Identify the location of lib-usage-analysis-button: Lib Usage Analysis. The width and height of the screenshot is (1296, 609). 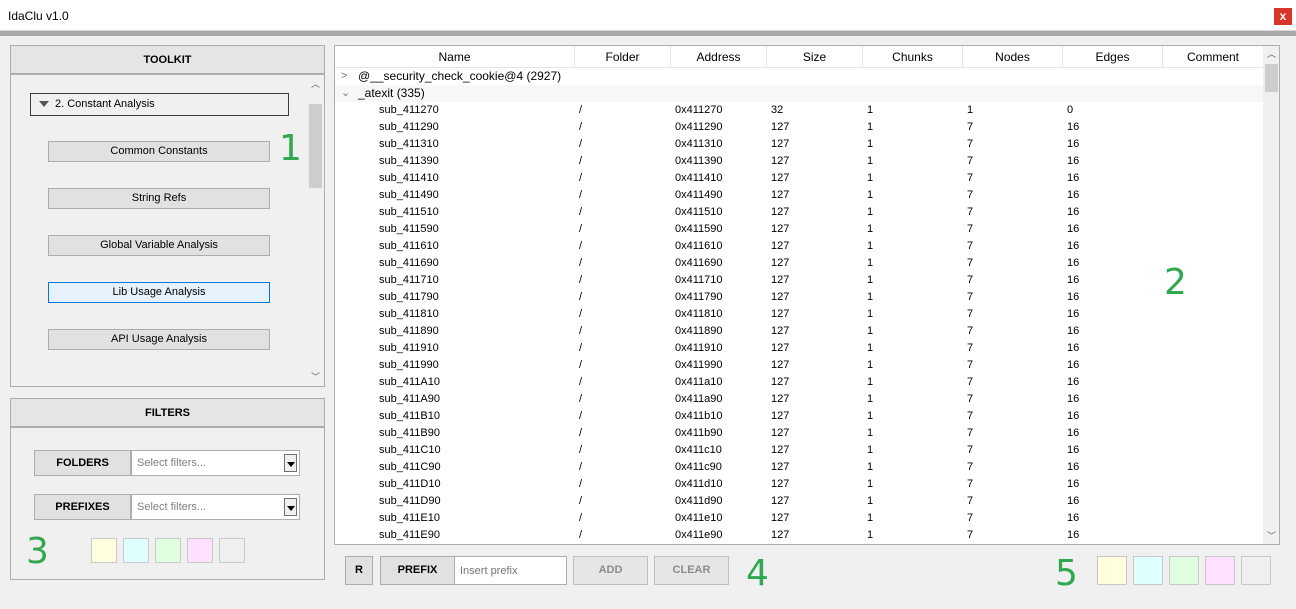
(159, 292).